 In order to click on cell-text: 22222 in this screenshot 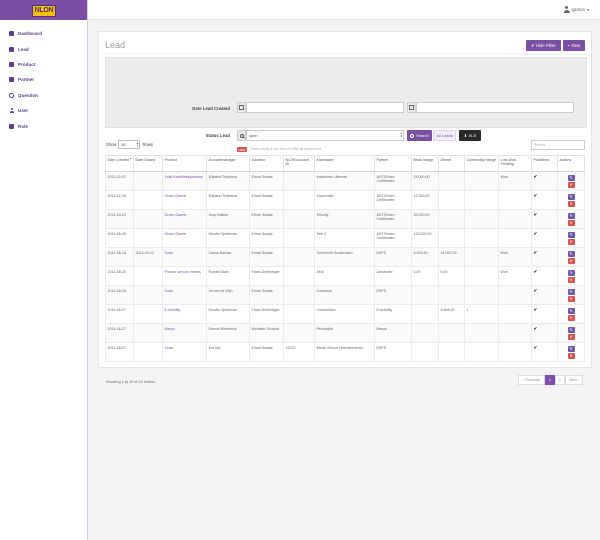, I will do `click(290, 347)`.